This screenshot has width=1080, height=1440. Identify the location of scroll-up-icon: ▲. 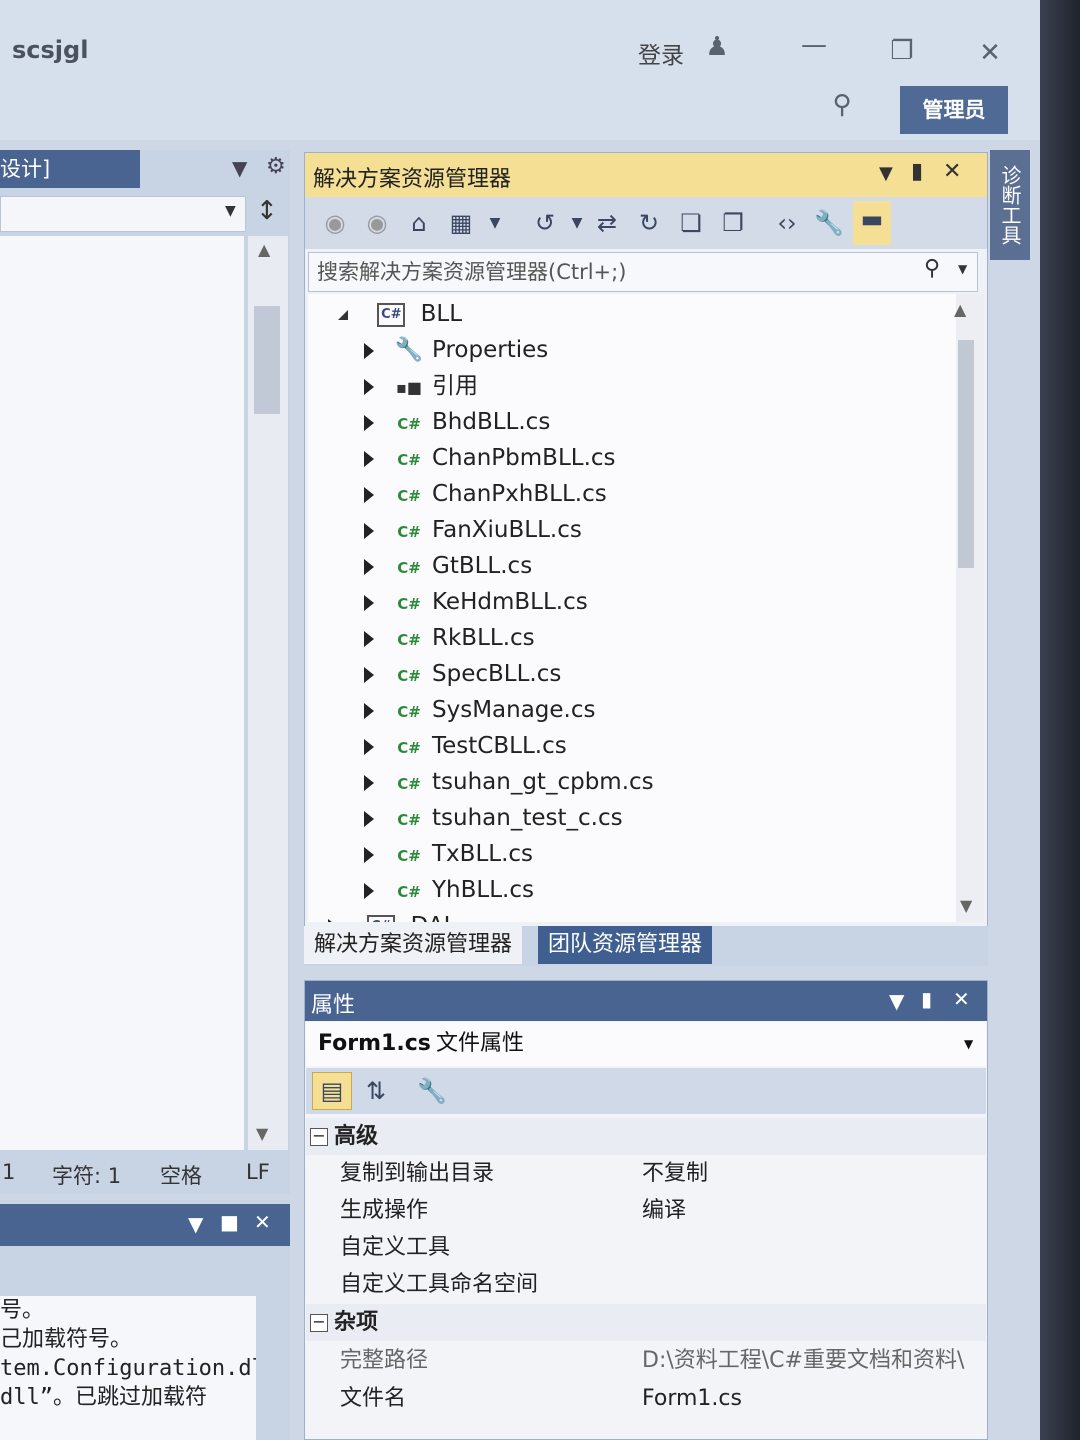
(264, 249).